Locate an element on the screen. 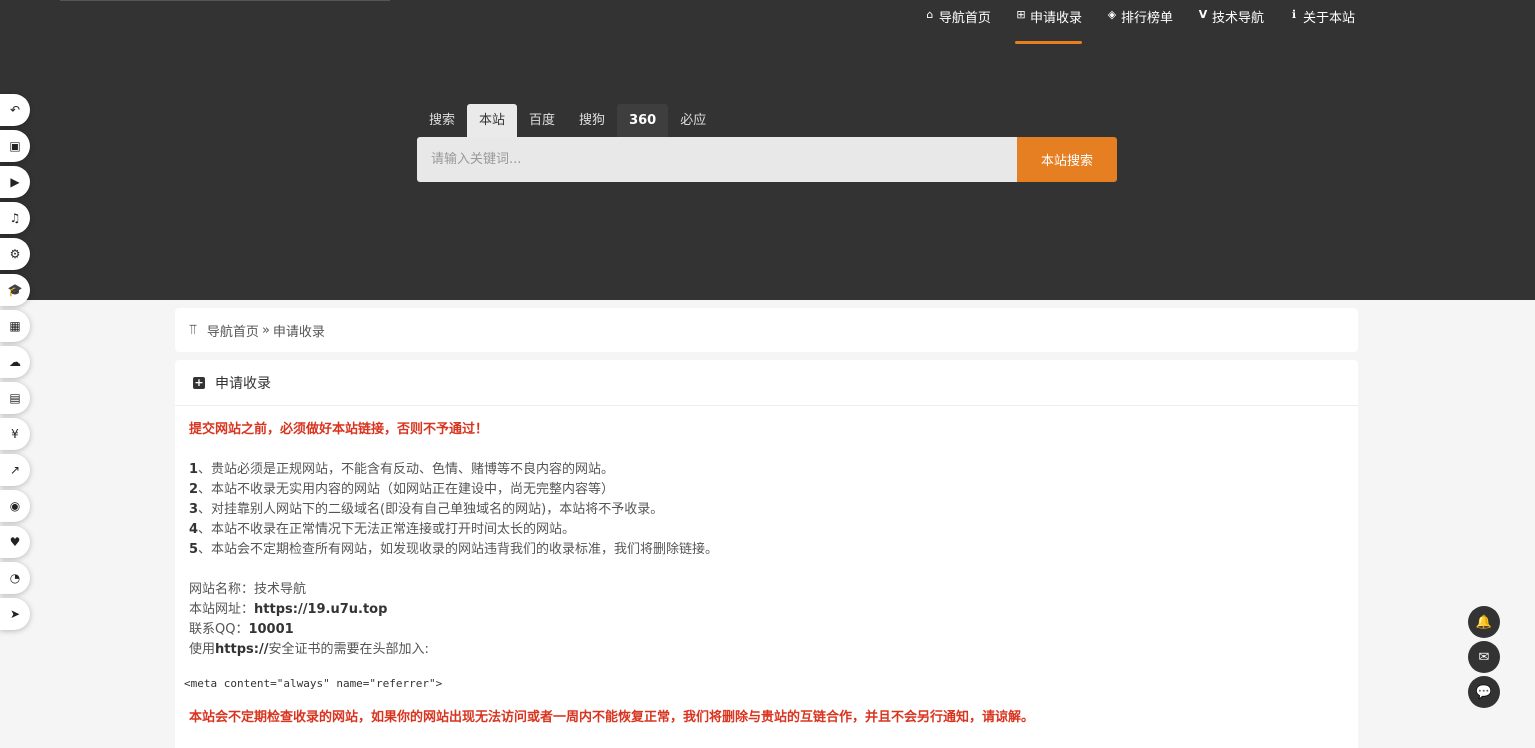 This screenshot has width=1535, height=748. tab-sogou: 搜狗 is located at coordinates (592, 120).